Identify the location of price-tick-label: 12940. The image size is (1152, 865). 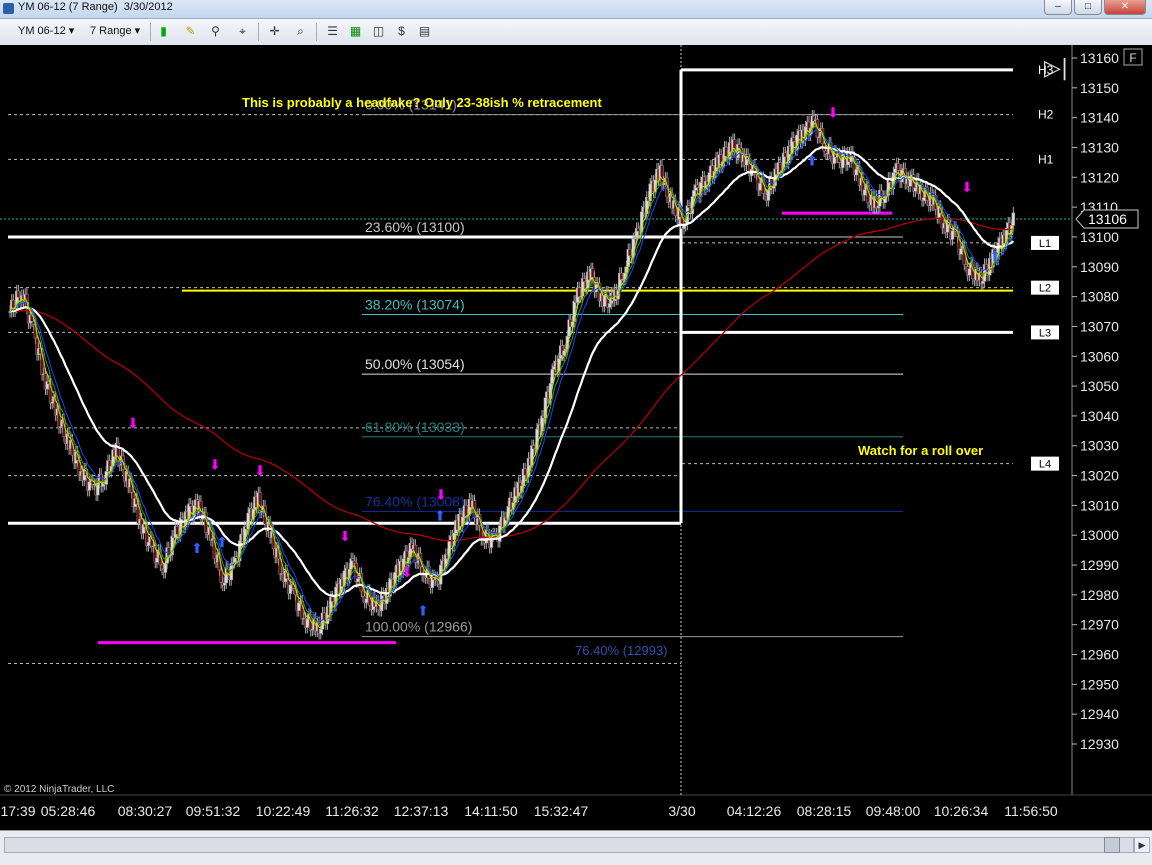
(1099, 714).